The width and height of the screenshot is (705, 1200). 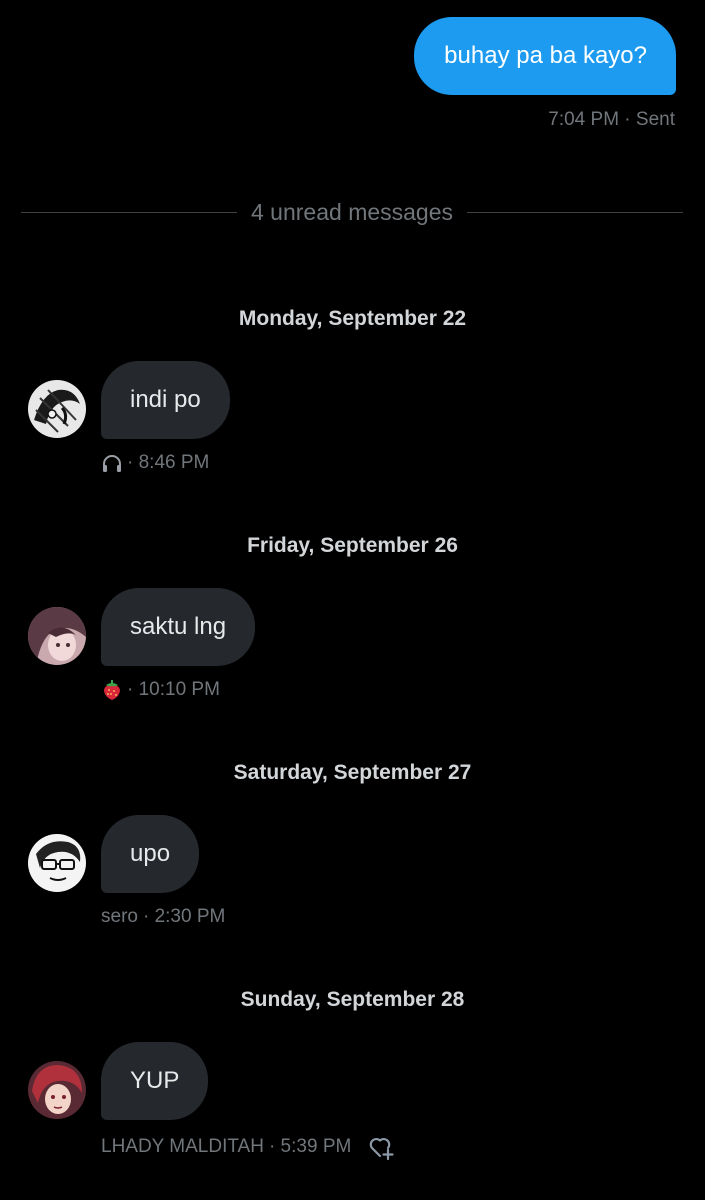 What do you see at coordinates (382, 1147) in the screenshot?
I see `add-reaction-icon` at bounding box center [382, 1147].